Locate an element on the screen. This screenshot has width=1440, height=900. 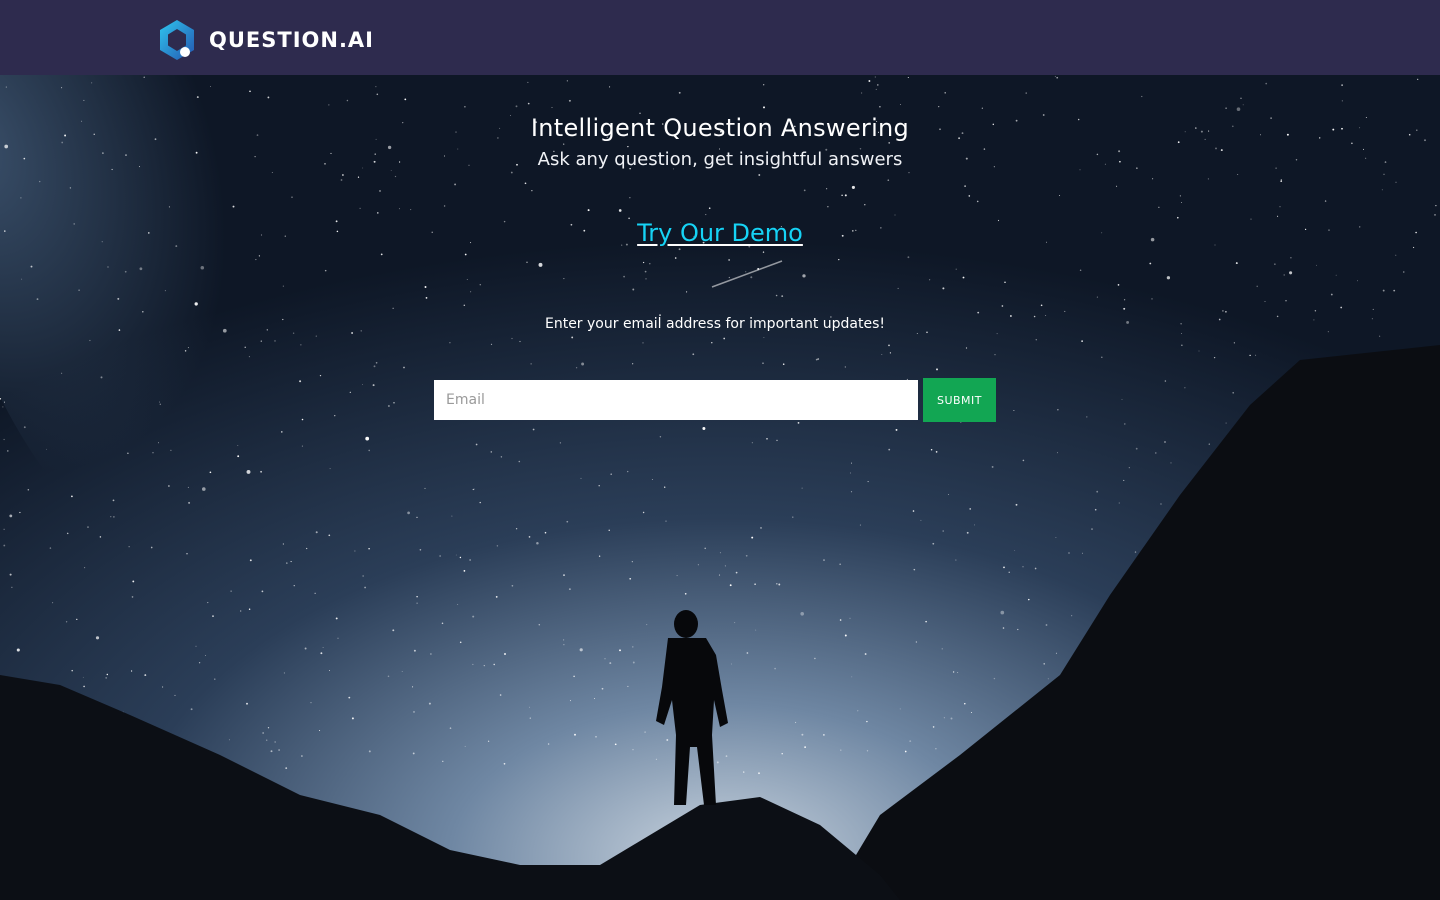
brand-logo: QUESTION.AI is located at coordinates (266, 40).